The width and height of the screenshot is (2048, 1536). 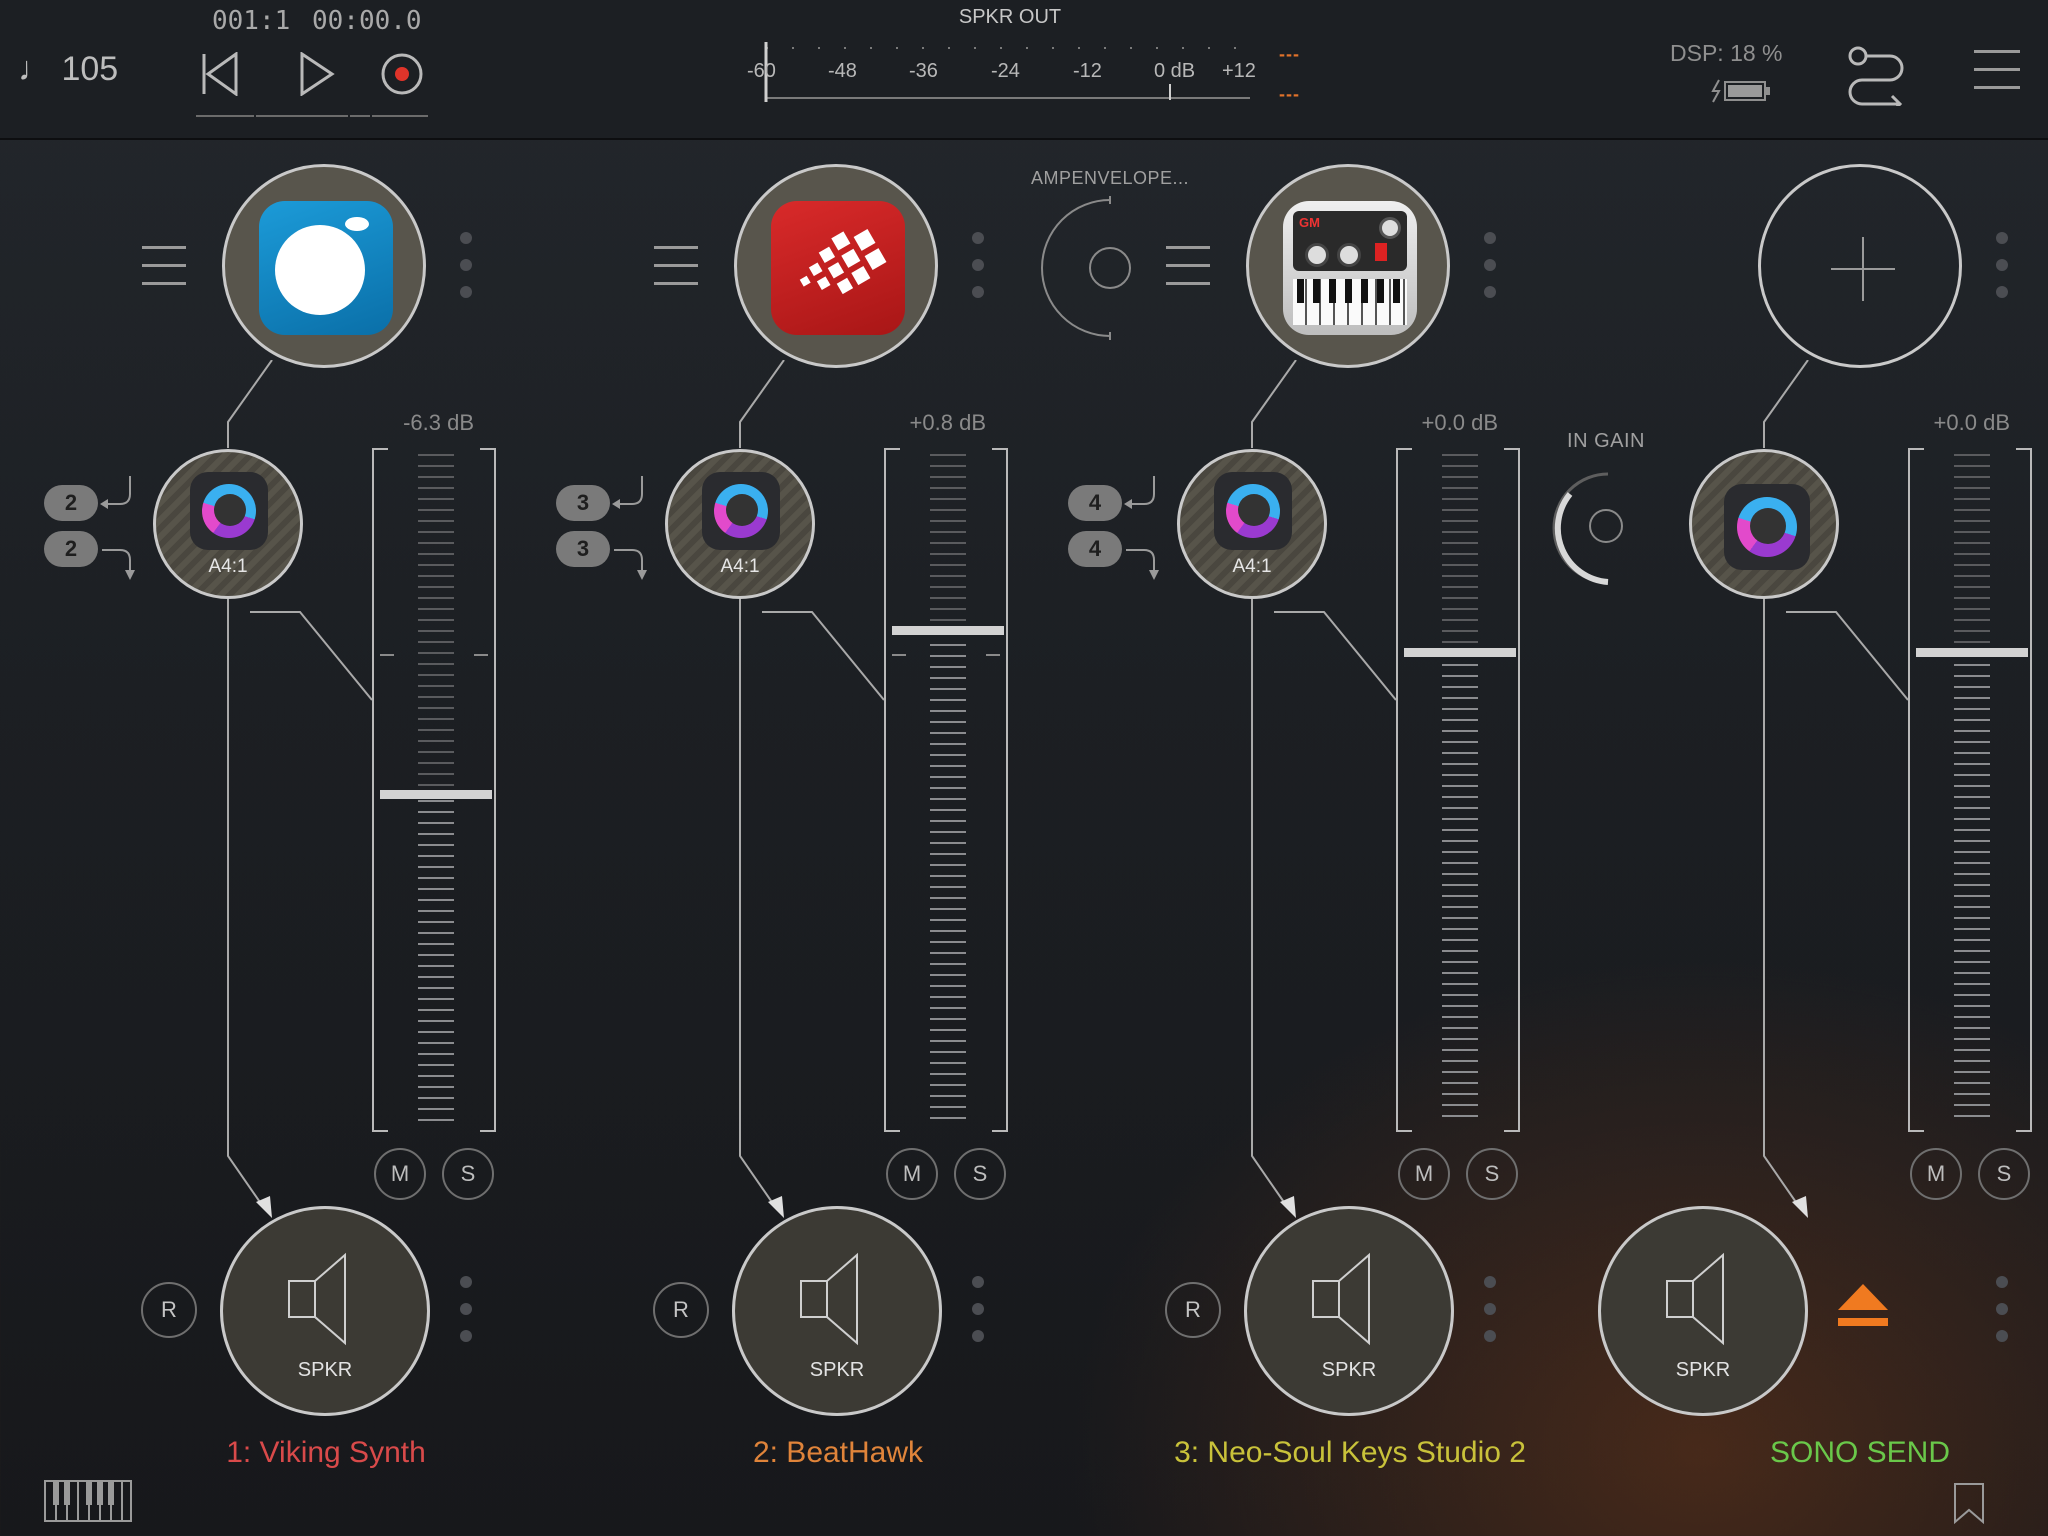 What do you see at coordinates (90, 69) in the screenshot?
I see `tempo-value: 105` at bounding box center [90, 69].